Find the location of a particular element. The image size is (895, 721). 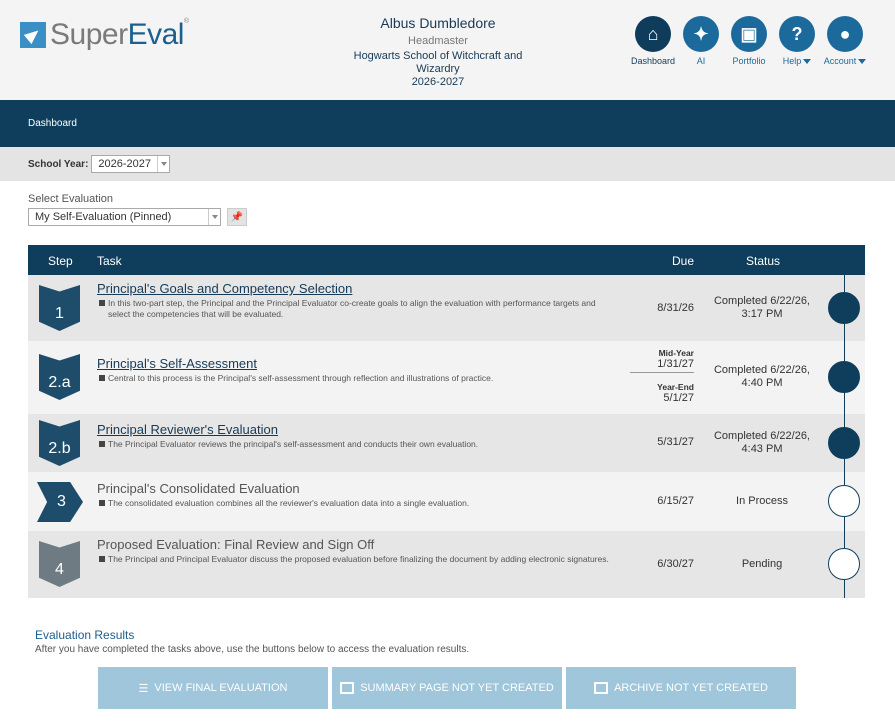

due-year-end-date: 5/1/27 is located at coordinates (678, 398).